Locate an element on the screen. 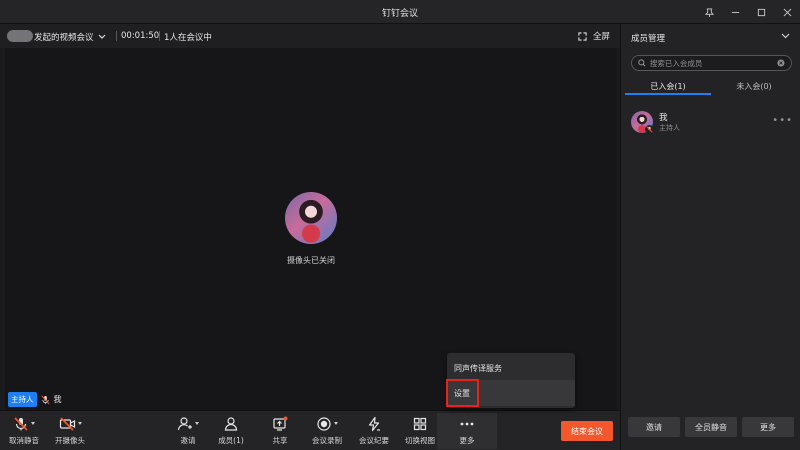 This screenshot has height=450, width=800. more-label: 更多 is located at coordinates (467, 440).